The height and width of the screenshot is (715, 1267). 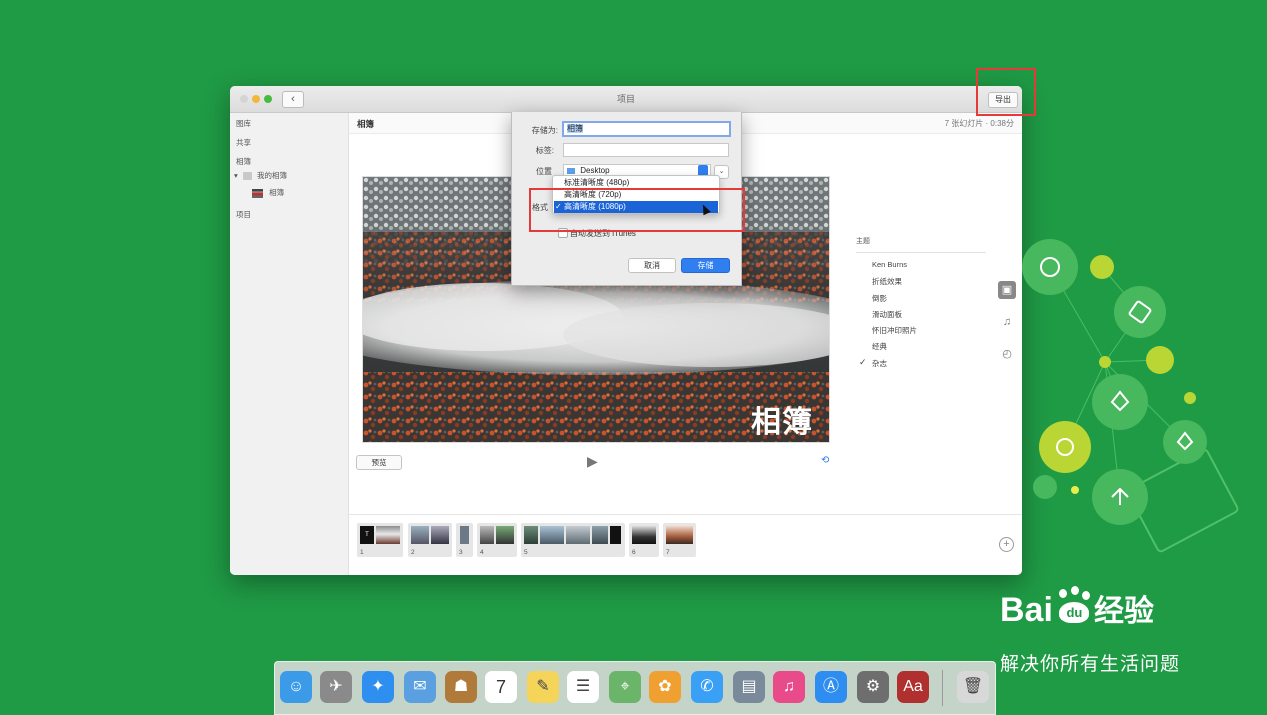 What do you see at coordinates (825, 460) in the screenshot?
I see `loop-icon: ⟲` at bounding box center [825, 460].